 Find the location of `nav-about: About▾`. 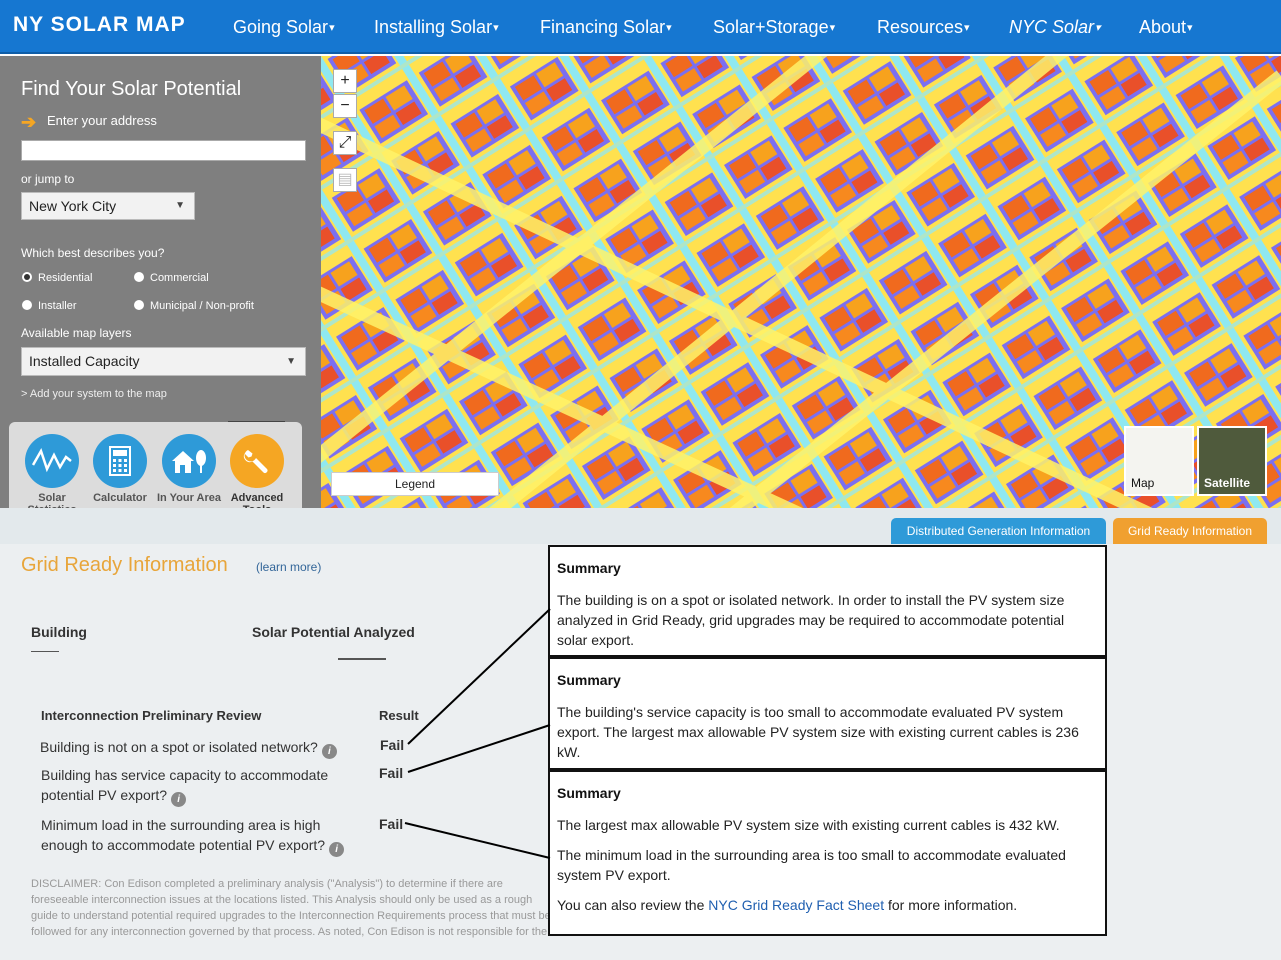

nav-about: About▾ is located at coordinates (1166, 27).